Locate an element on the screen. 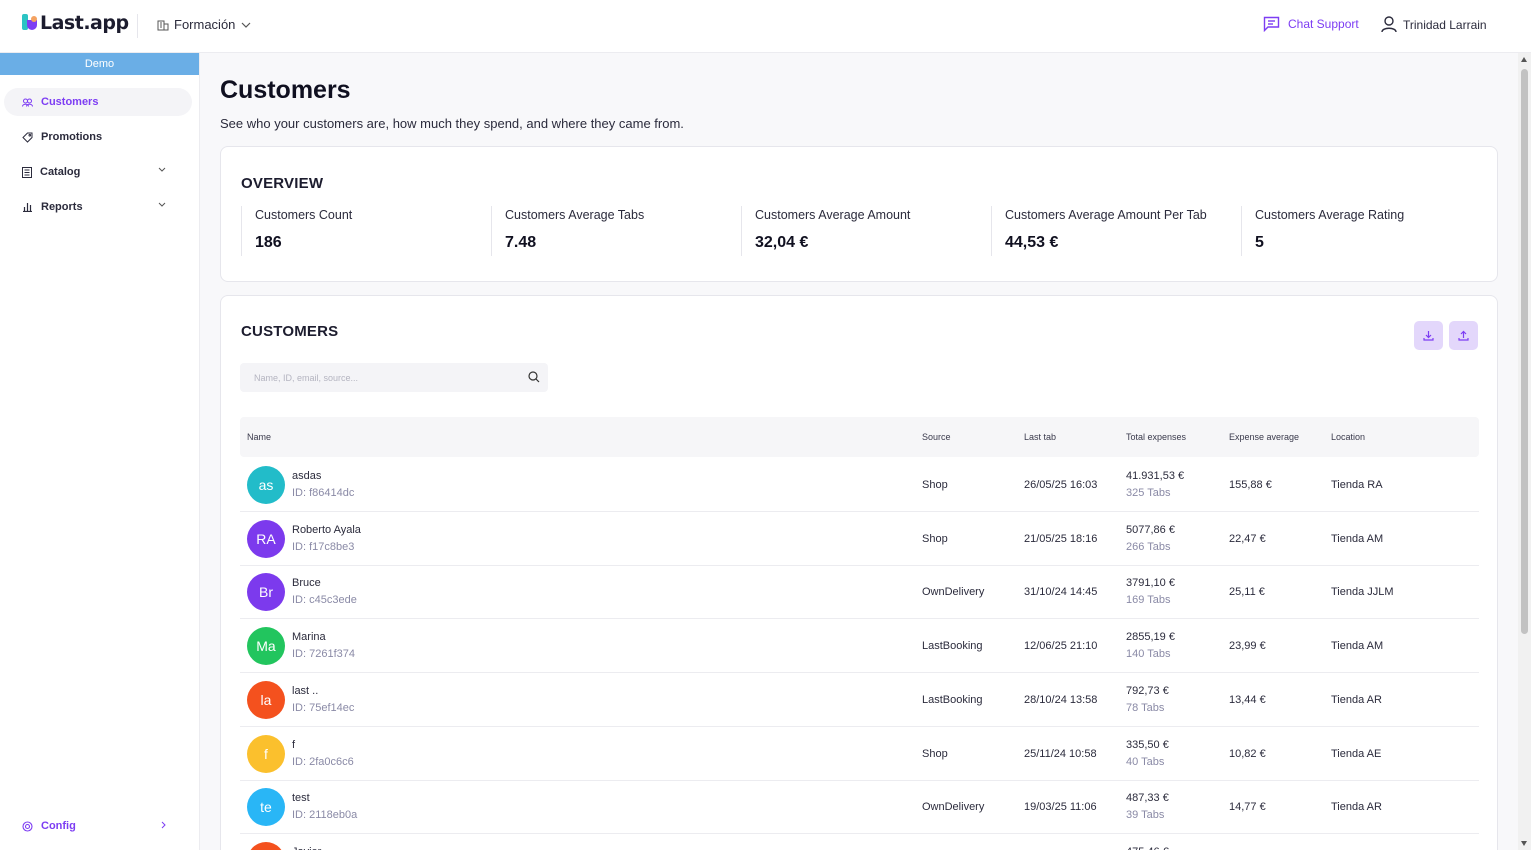 Image resolution: width=1531 pixels, height=850 pixels. customer-id: ID: c45c3ede is located at coordinates (324, 600).